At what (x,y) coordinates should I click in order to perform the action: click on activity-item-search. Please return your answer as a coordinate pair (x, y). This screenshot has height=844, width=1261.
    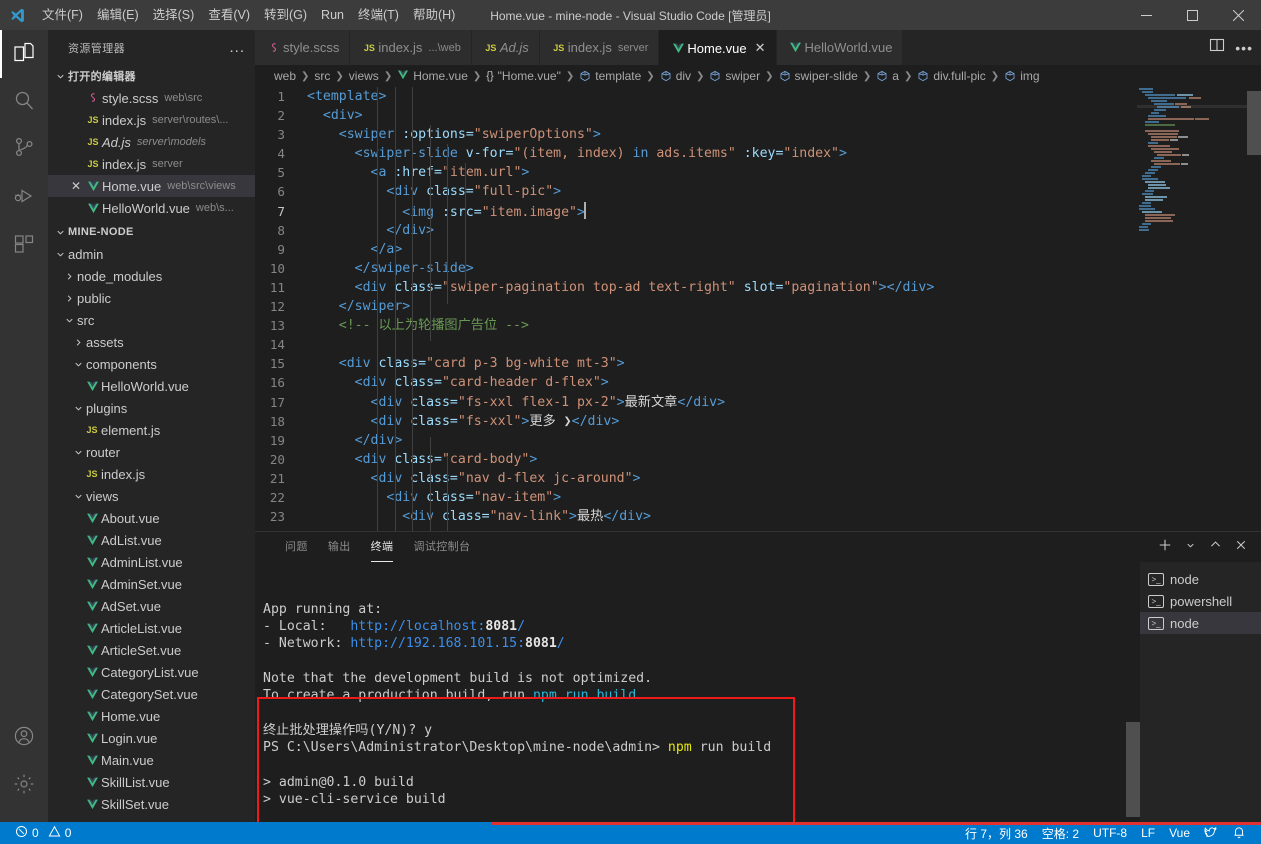
    Looking at the image, I should click on (24, 102).